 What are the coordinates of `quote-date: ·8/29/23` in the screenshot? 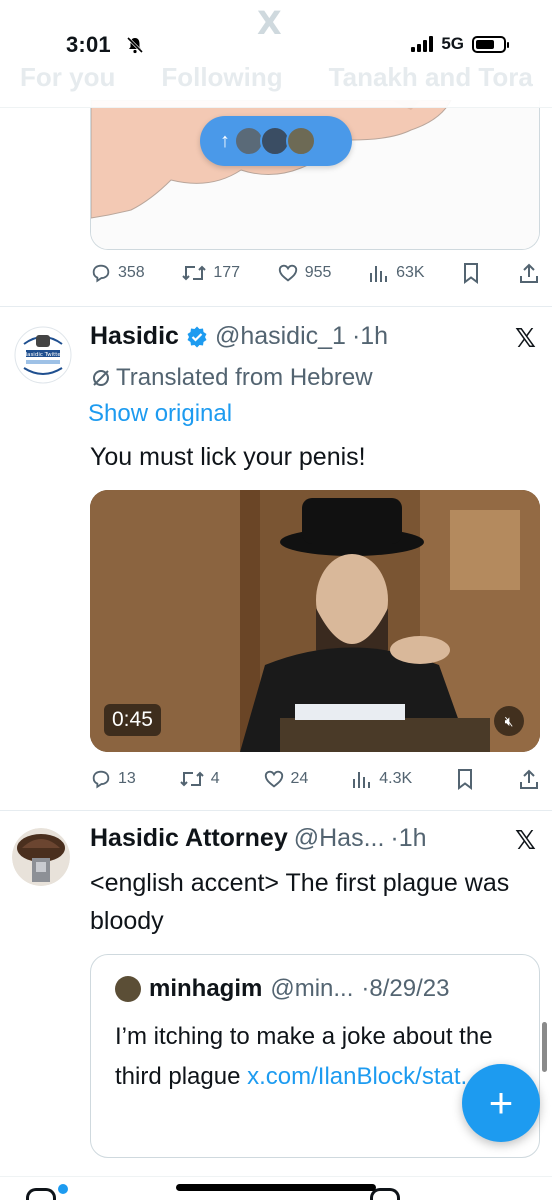 It's located at (405, 988).